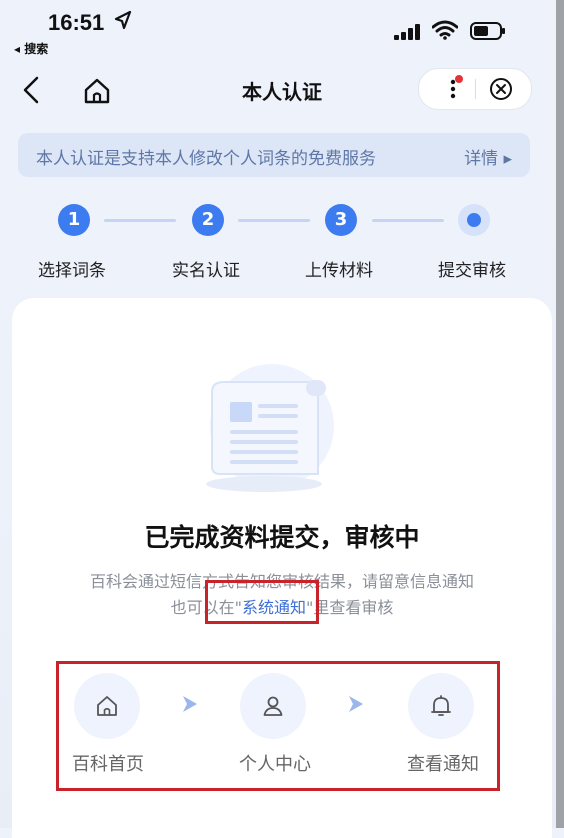 Image resolution: width=564 pixels, height=838 pixels. What do you see at coordinates (208, 220) in the screenshot?
I see `step-2-circle: 2` at bounding box center [208, 220].